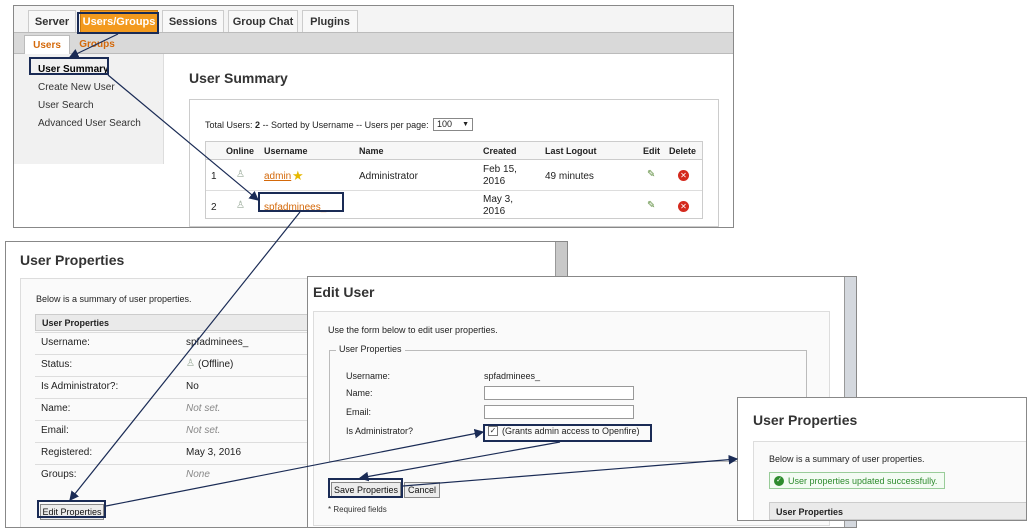 Image resolution: width=1029 pixels, height=528 pixels. Describe the element at coordinates (183, 137) in the screenshot. I see `arrow-summary-to-user` at that location.